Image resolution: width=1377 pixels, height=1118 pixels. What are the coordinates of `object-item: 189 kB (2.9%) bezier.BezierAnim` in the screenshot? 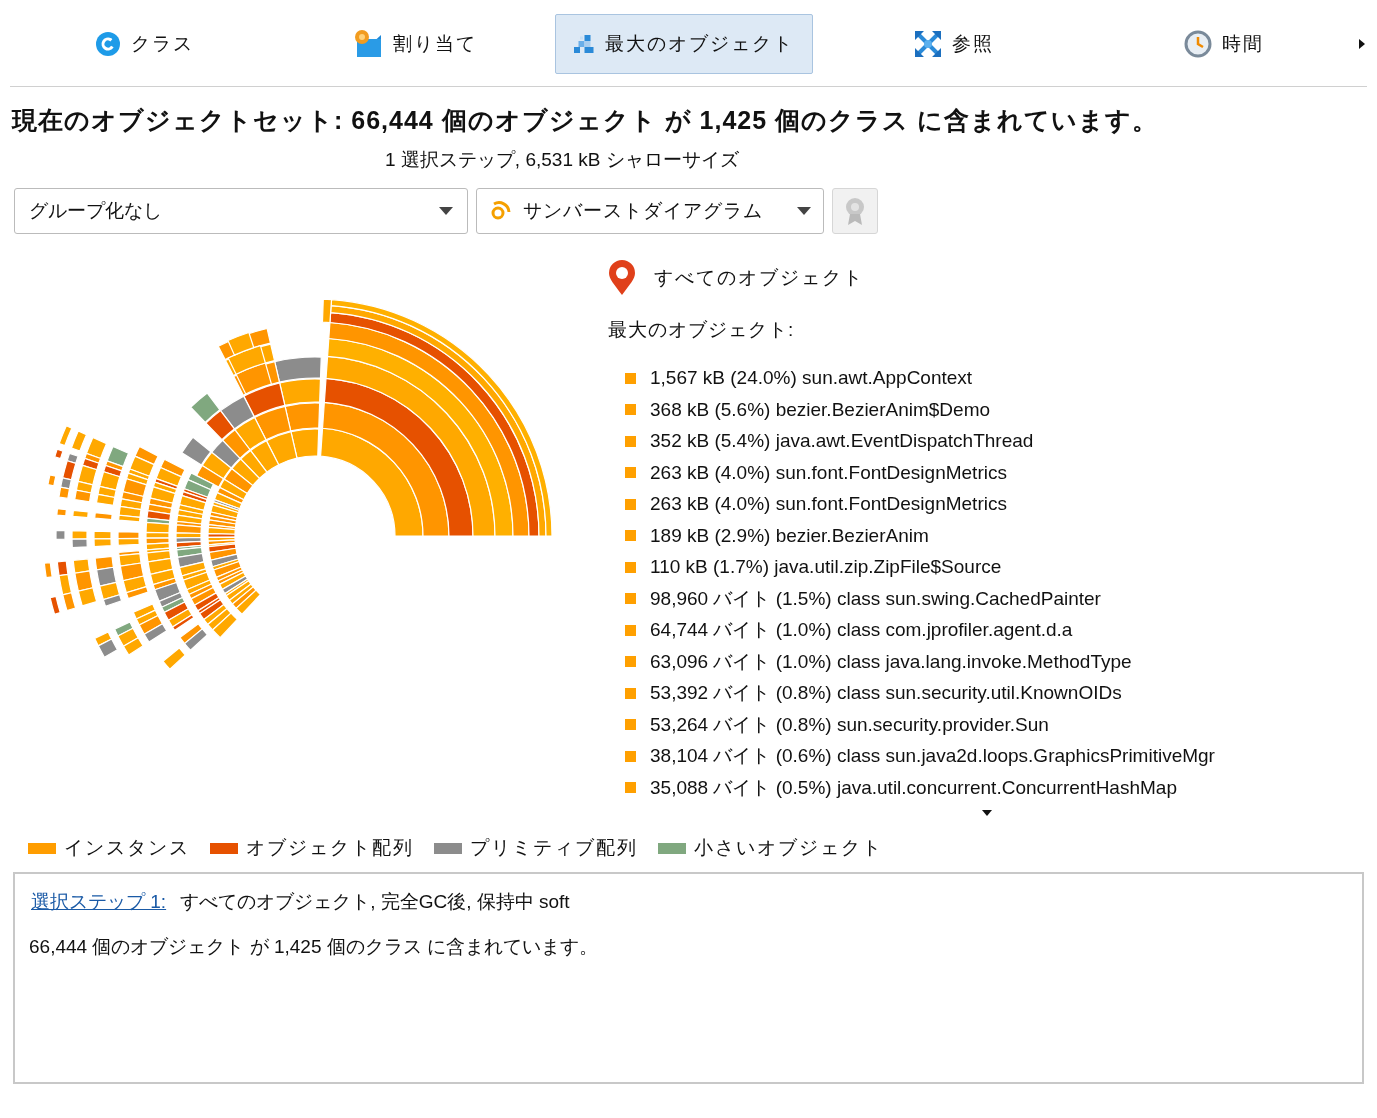 It's located at (789, 535).